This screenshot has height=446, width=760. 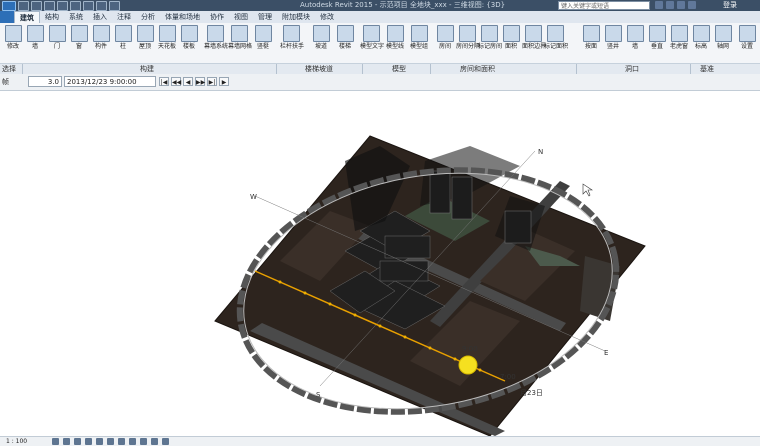 I want to click on ribbon-button-4: 构件, so click(x=101, y=43).